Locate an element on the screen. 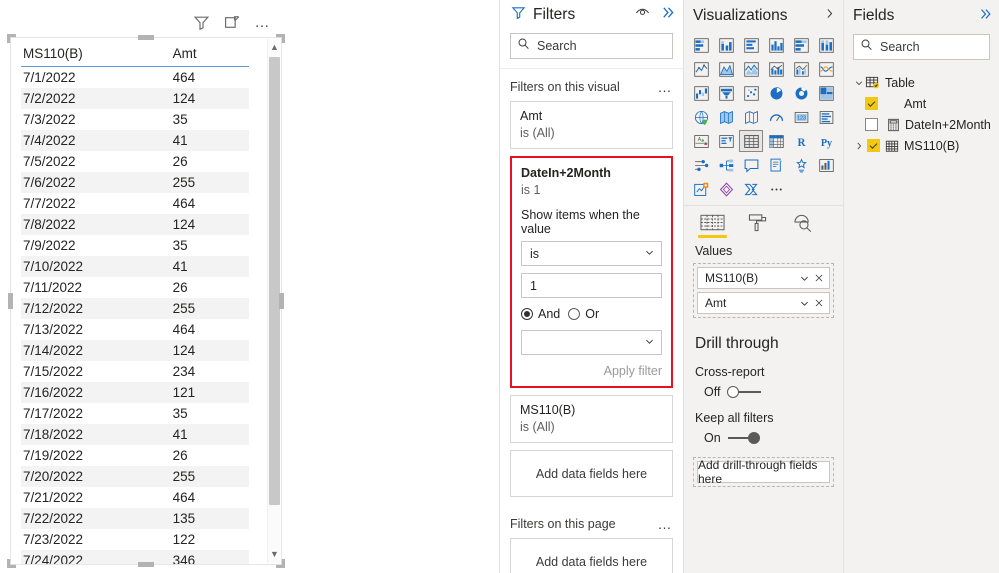 This screenshot has width=999, height=573. metrics-icon is located at coordinates (826, 165).